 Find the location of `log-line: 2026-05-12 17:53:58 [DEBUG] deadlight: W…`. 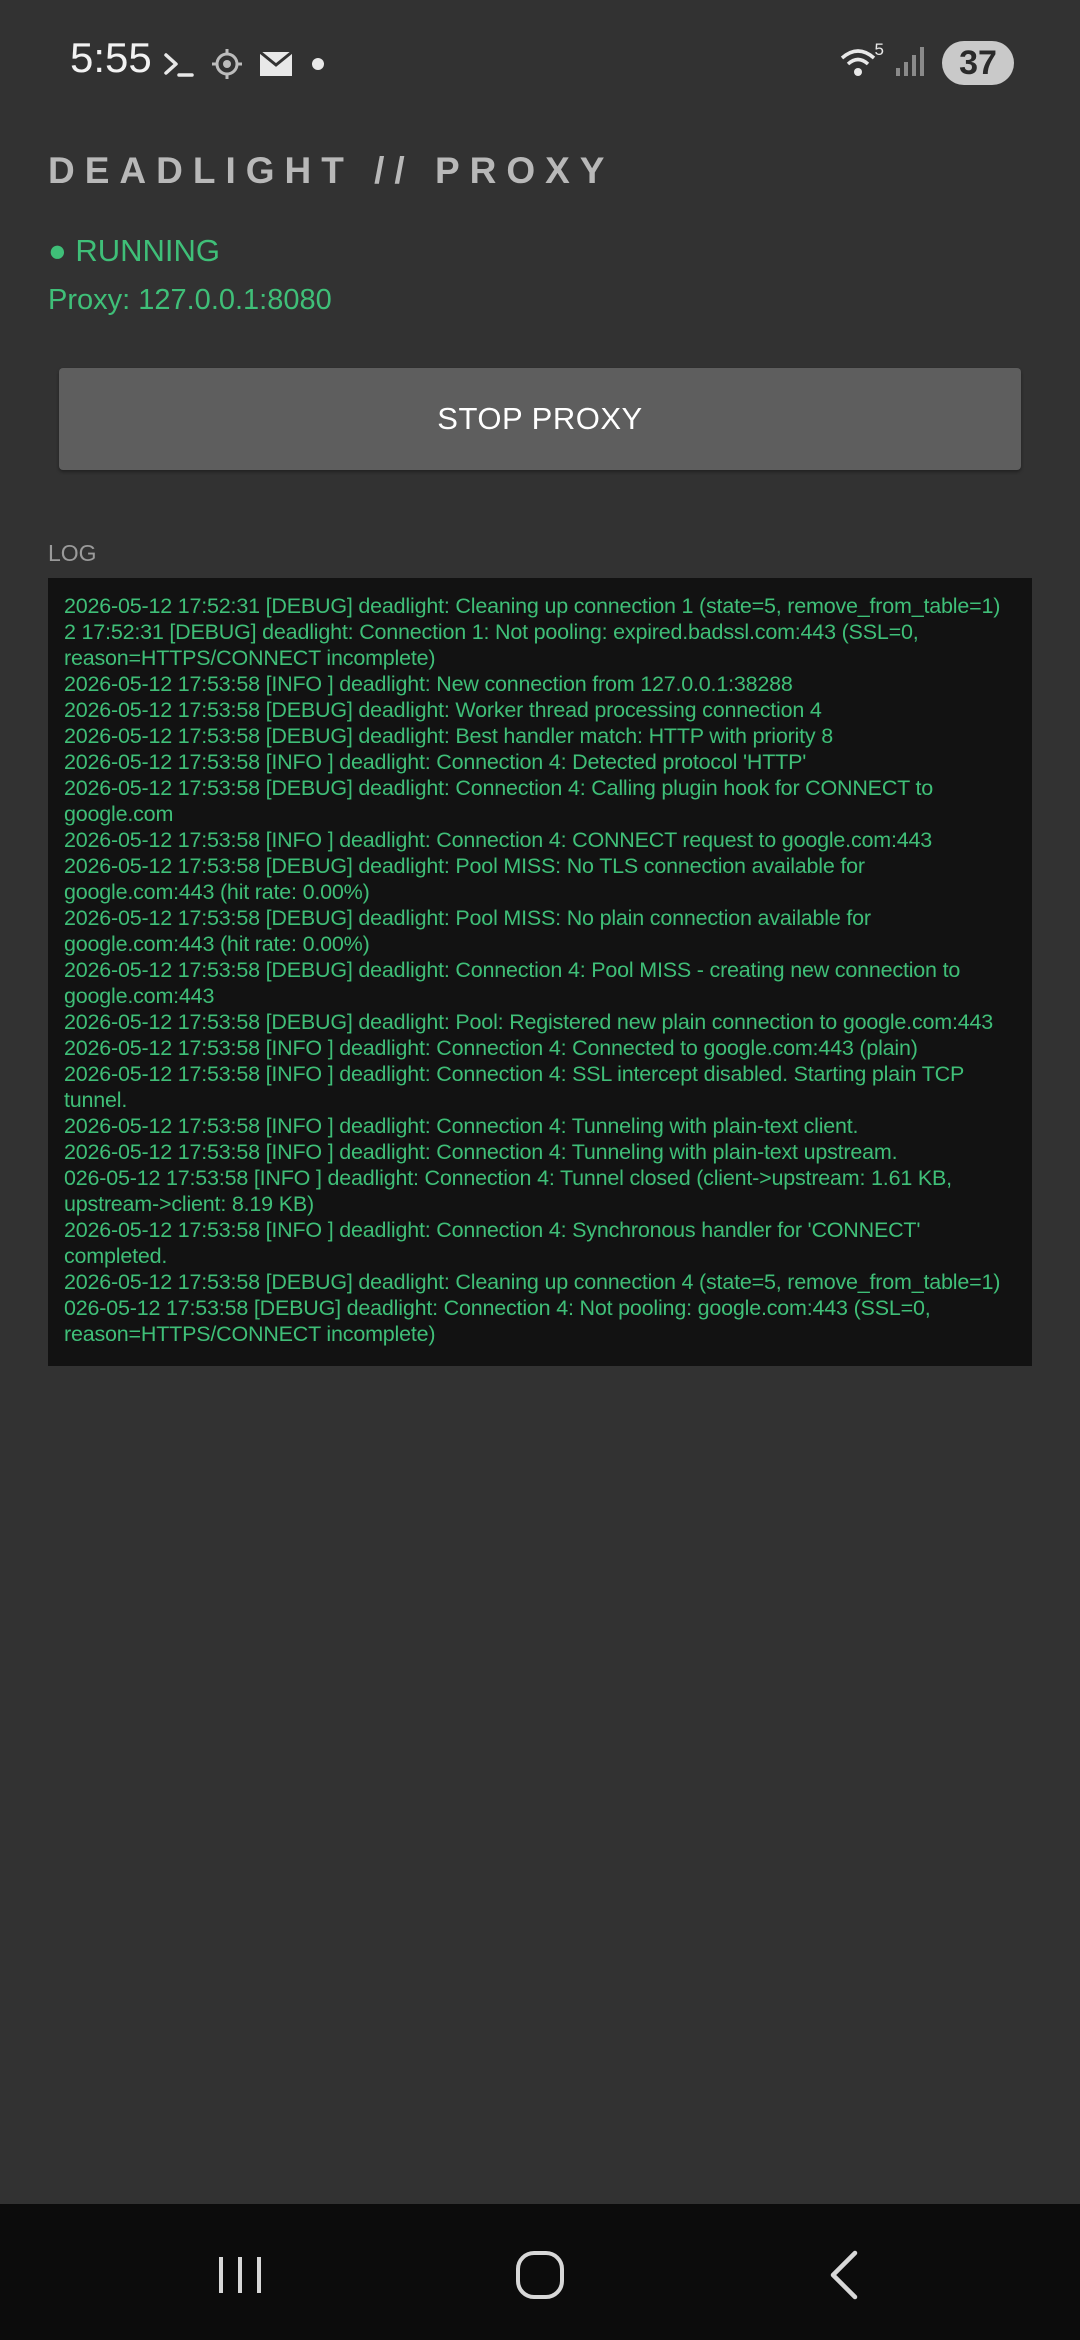

log-line: 2026-05-12 17:53:58 [DEBUG] deadlight: W… is located at coordinates (443, 710).